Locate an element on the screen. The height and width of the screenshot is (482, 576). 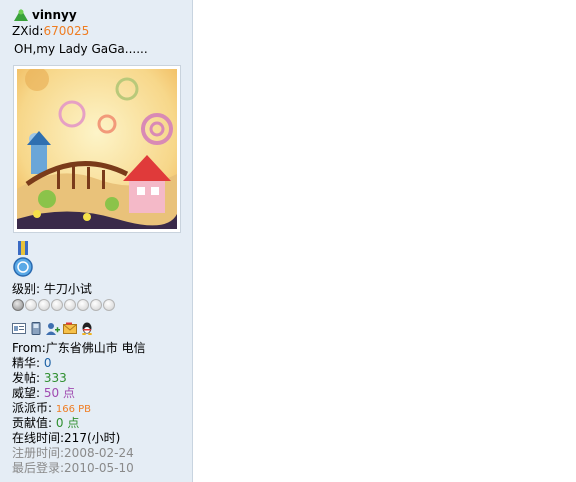
digest-count: 精华: 0 is located at coordinates (32, 363).